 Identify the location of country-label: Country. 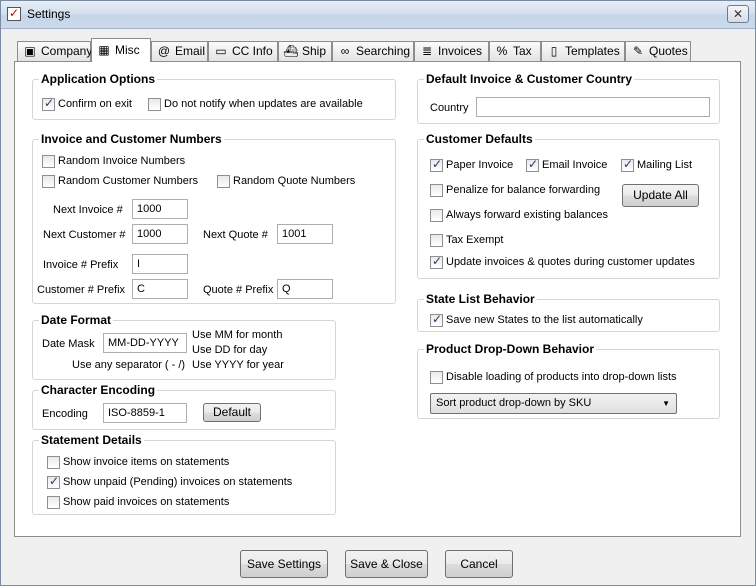
(449, 108).